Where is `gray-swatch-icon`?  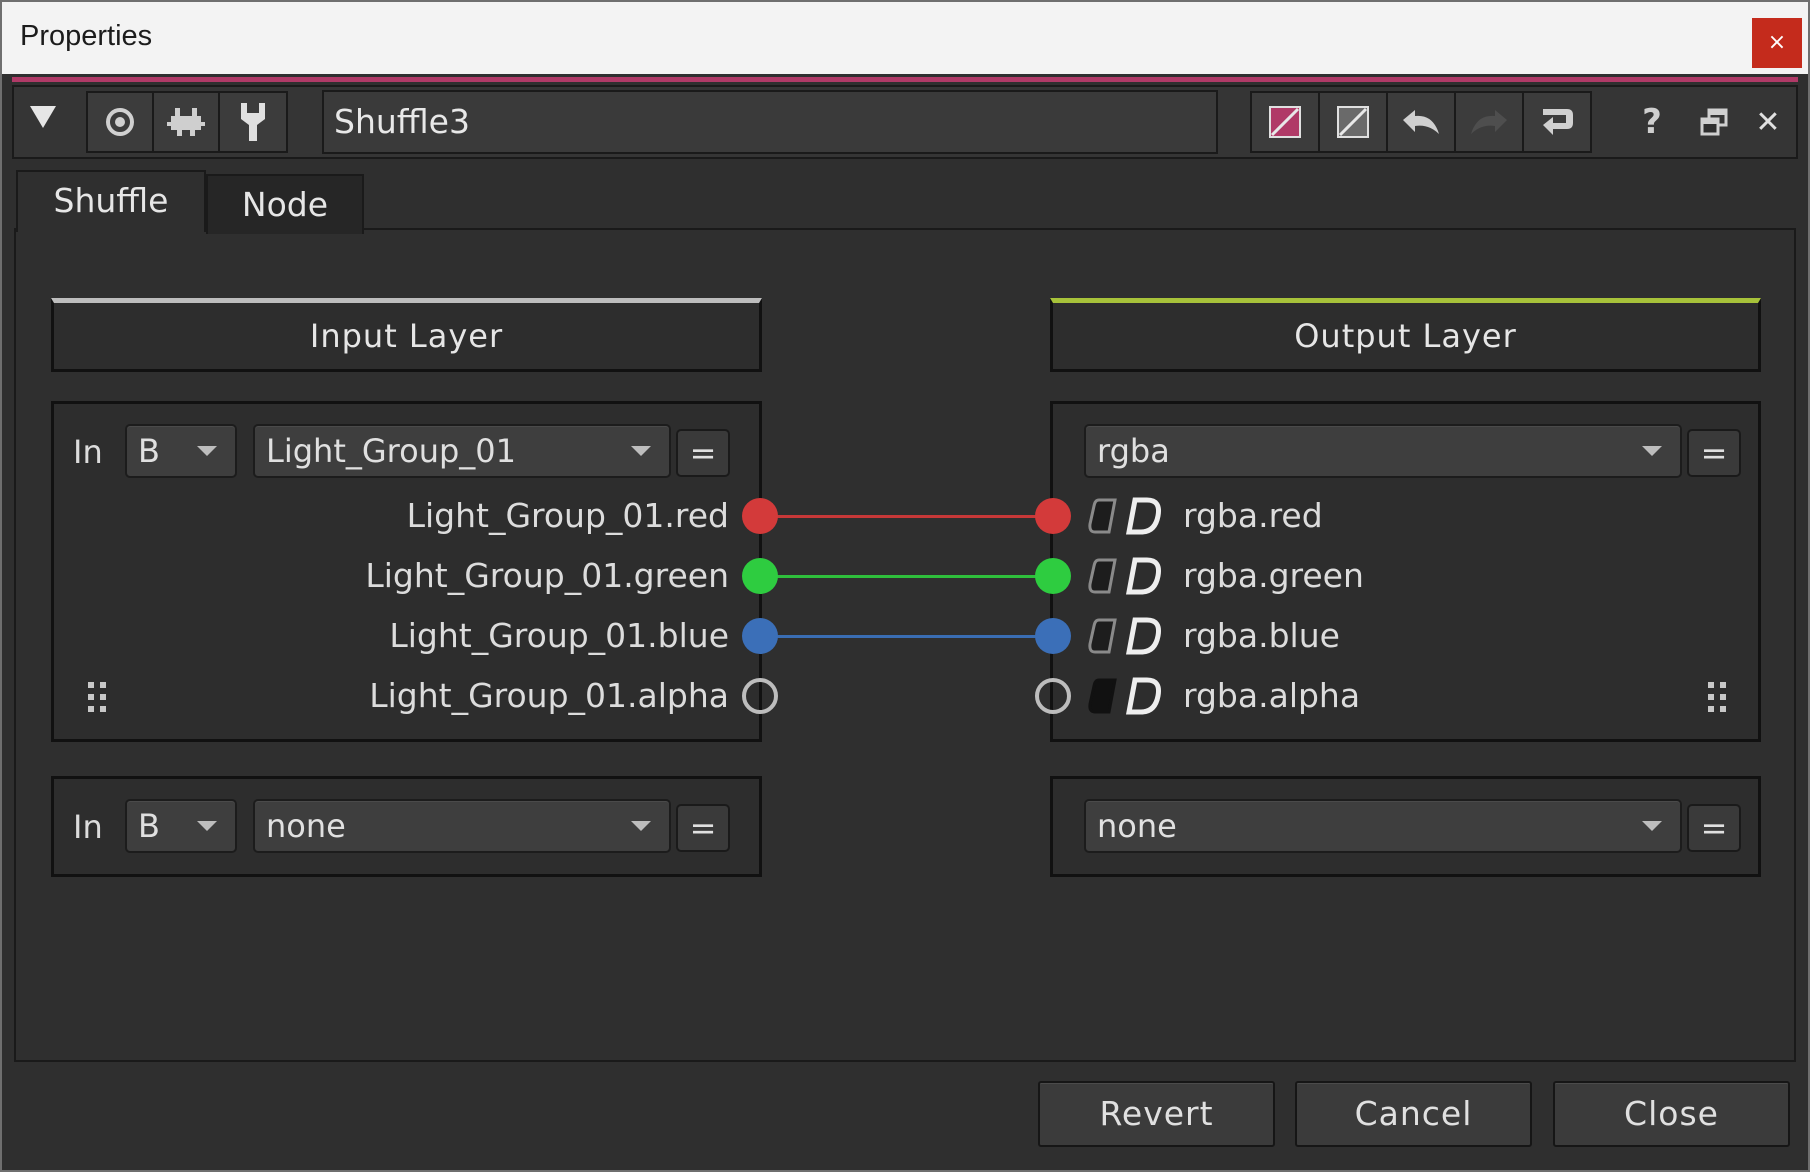
gray-swatch-icon is located at coordinates (1353, 122).